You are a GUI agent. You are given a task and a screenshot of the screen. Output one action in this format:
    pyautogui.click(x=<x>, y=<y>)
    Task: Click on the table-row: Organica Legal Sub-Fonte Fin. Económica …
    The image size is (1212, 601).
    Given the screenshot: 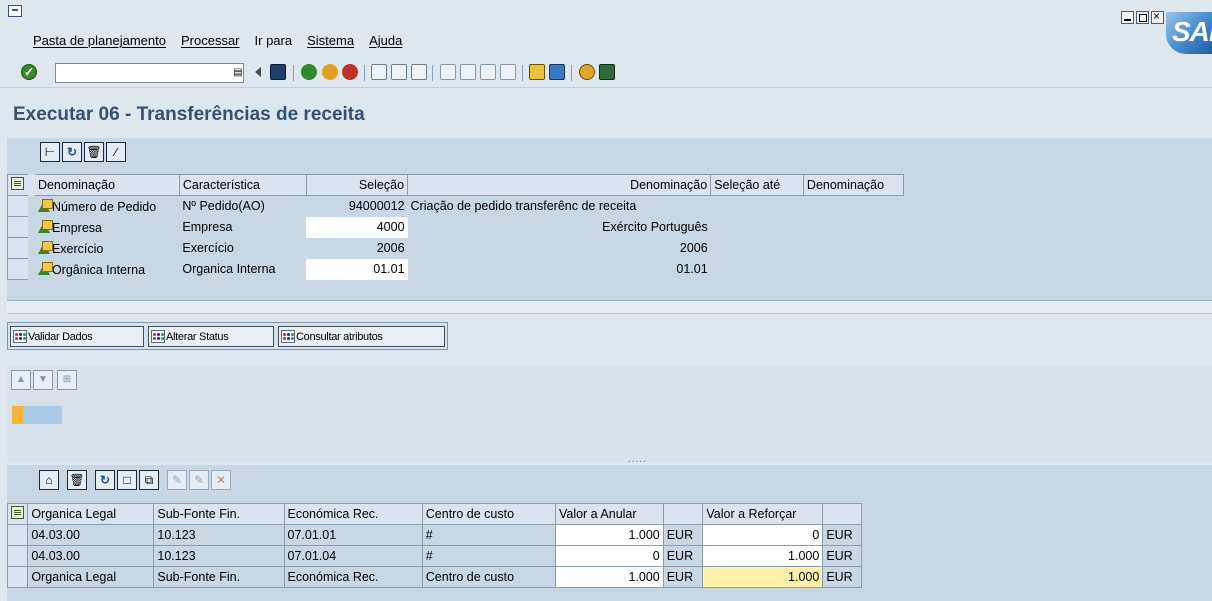 What is the action you would take?
    pyautogui.click(x=434, y=577)
    